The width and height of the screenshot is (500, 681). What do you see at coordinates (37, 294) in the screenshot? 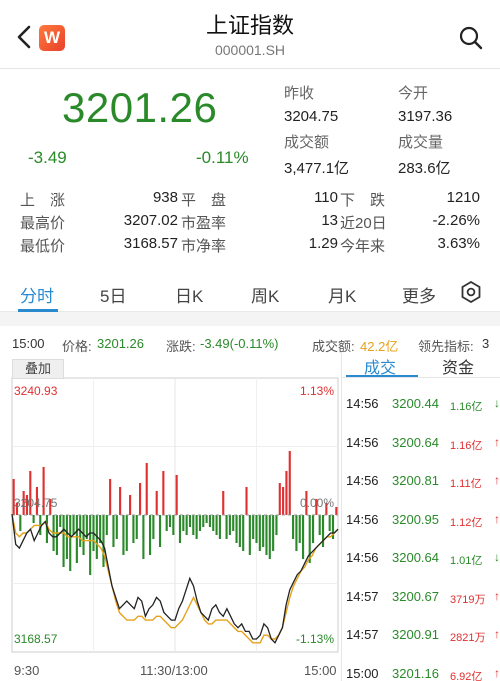
I see `tab-intraday: 分时` at bounding box center [37, 294].